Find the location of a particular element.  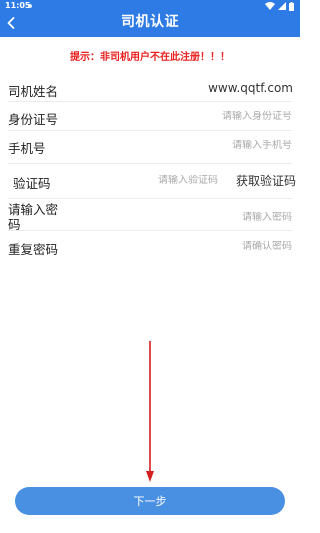

down-arrow-icon is located at coordinates (150, 411).